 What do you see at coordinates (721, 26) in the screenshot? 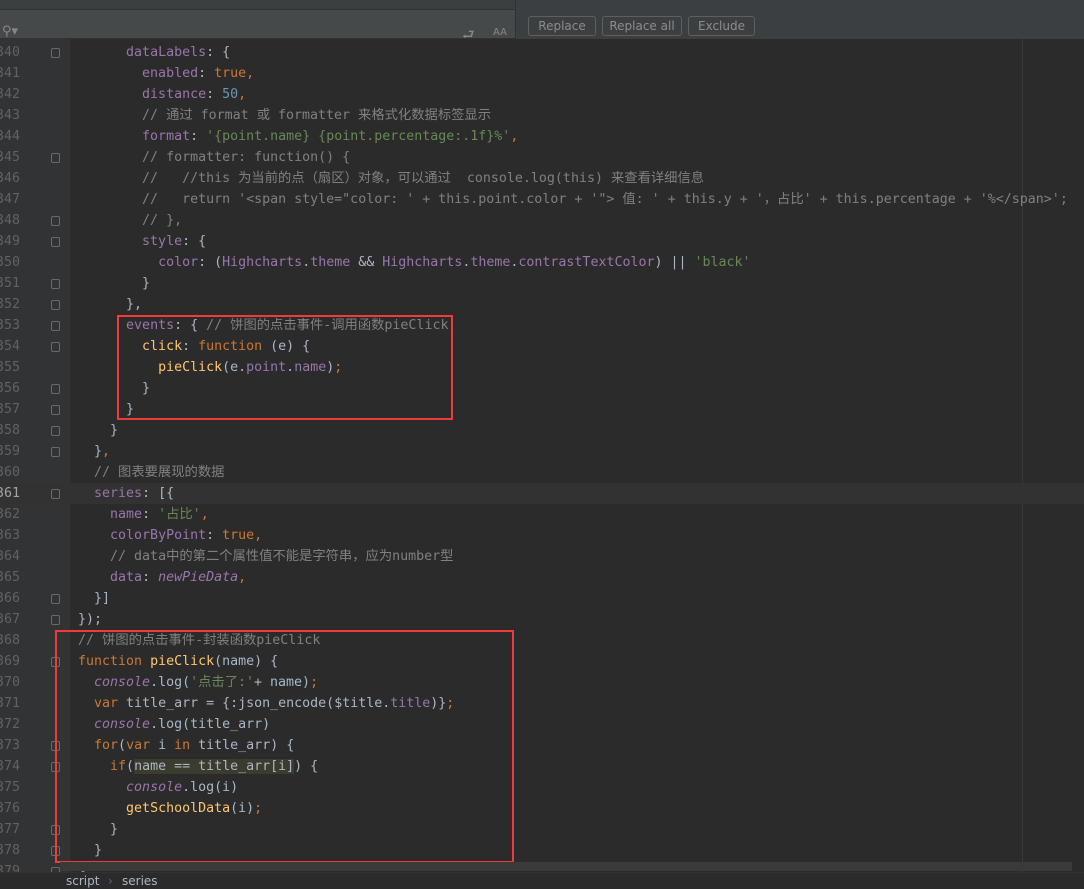
I see `exclude-button: Exclude` at bounding box center [721, 26].